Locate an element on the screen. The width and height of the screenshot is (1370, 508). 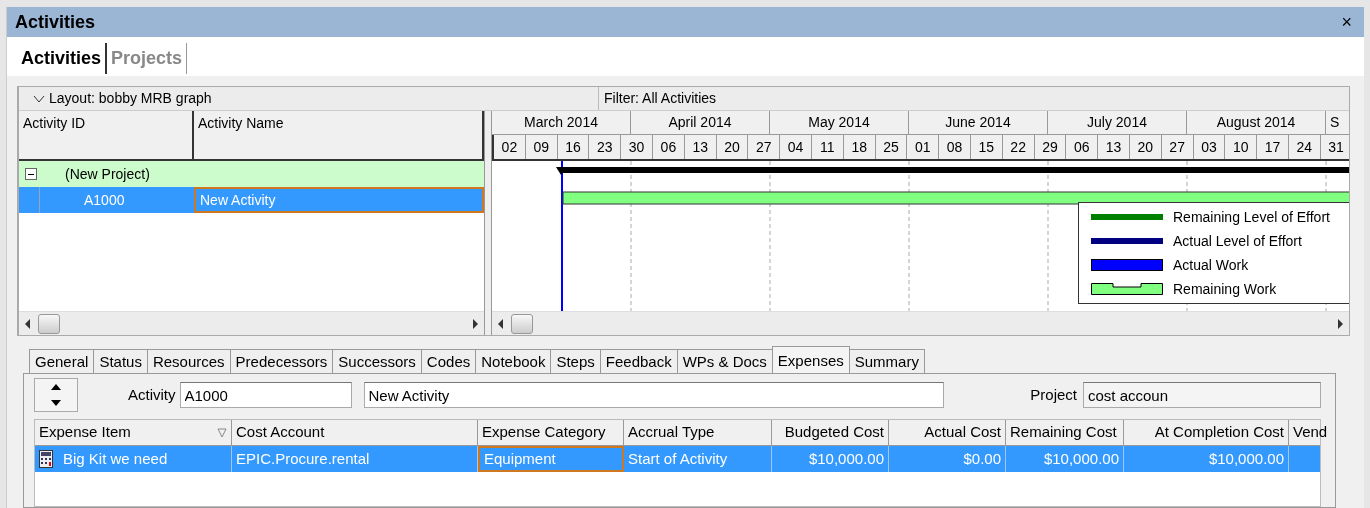
week-label: 15 is located at coordinates (986, 147).